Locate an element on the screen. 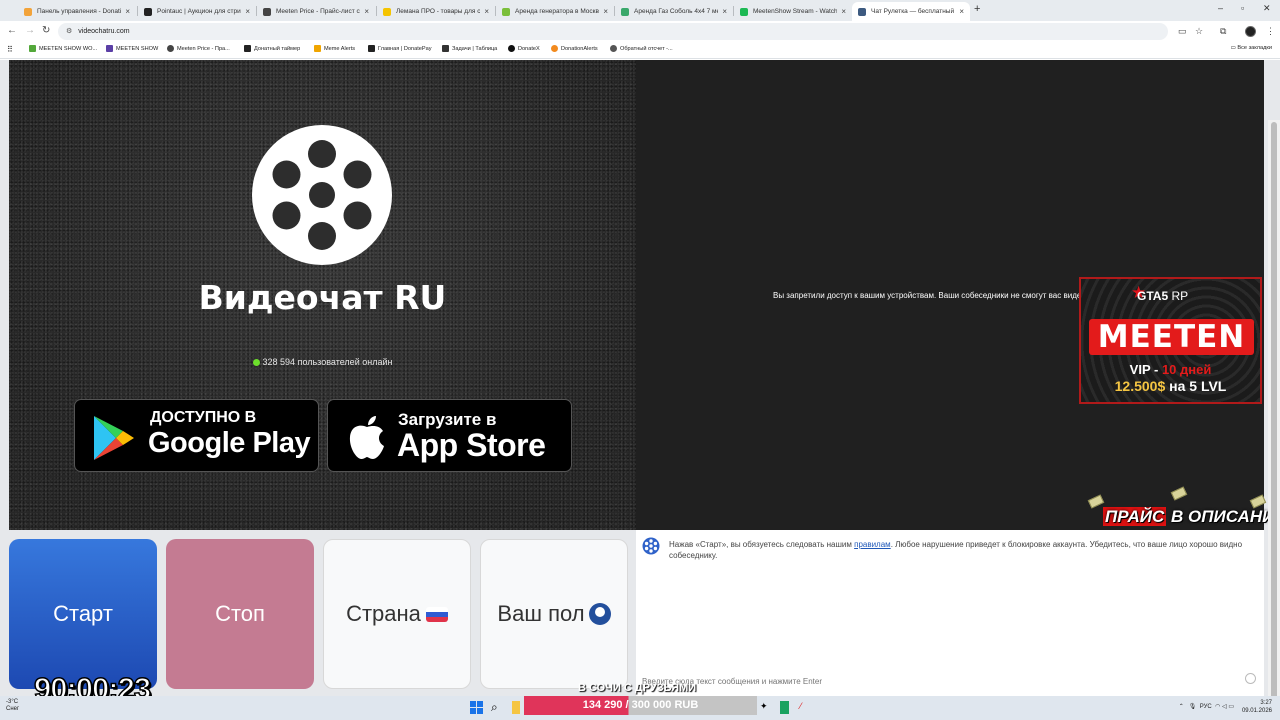  emoji-icon is located at coordinates (1250, 678).